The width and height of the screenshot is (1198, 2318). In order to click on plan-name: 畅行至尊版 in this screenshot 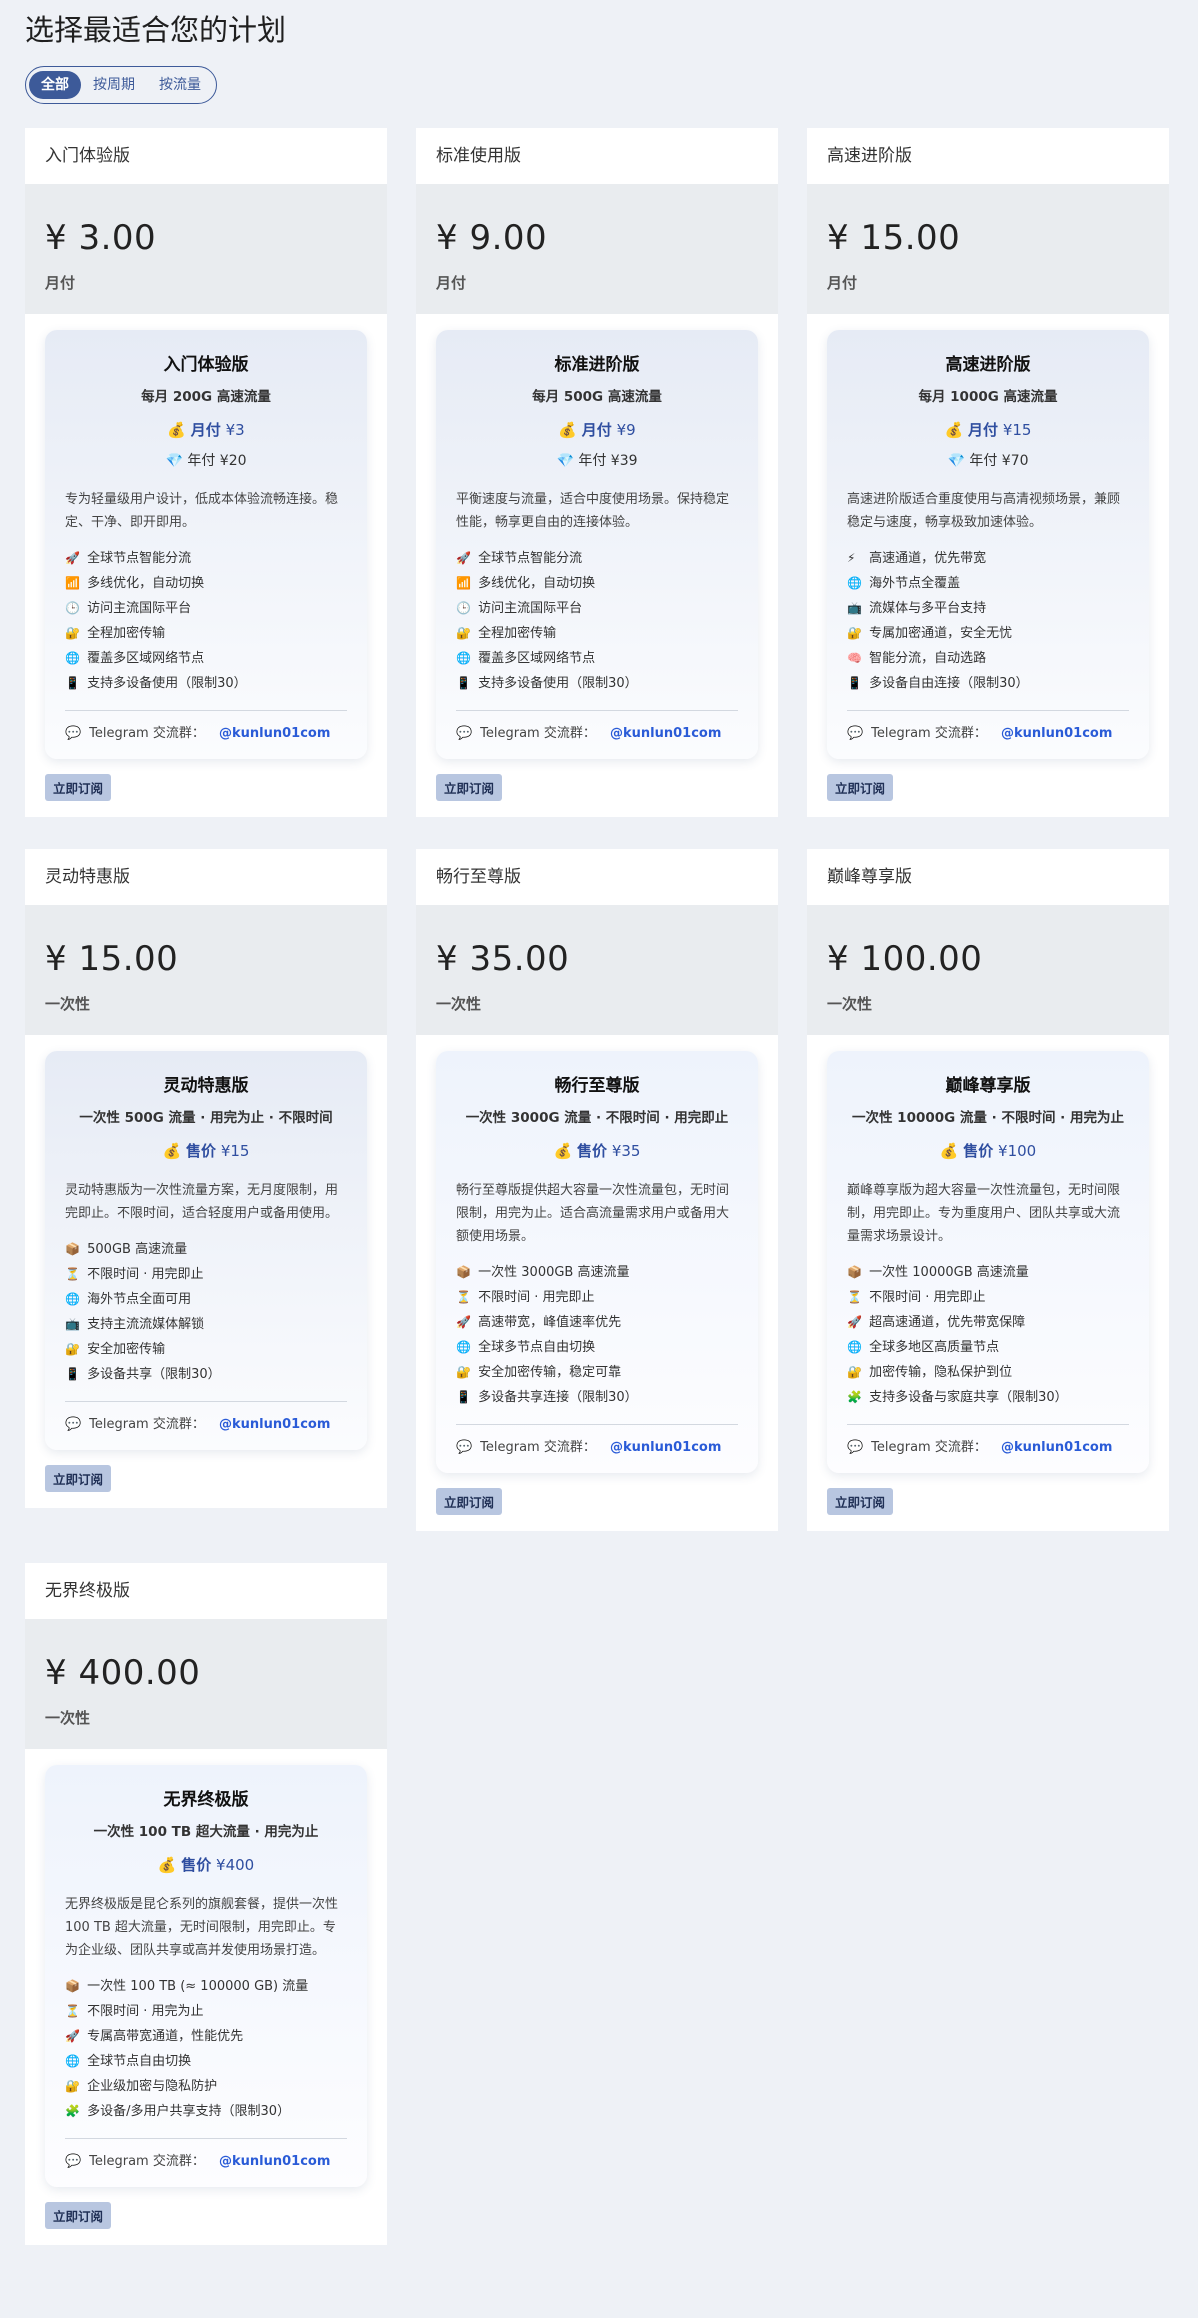, I will do `click(478, 877)`.